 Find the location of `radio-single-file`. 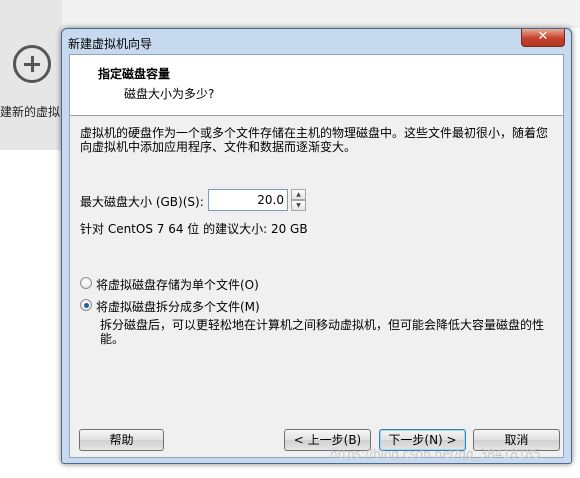

radio-single-file is located at coordinates (86, 283).